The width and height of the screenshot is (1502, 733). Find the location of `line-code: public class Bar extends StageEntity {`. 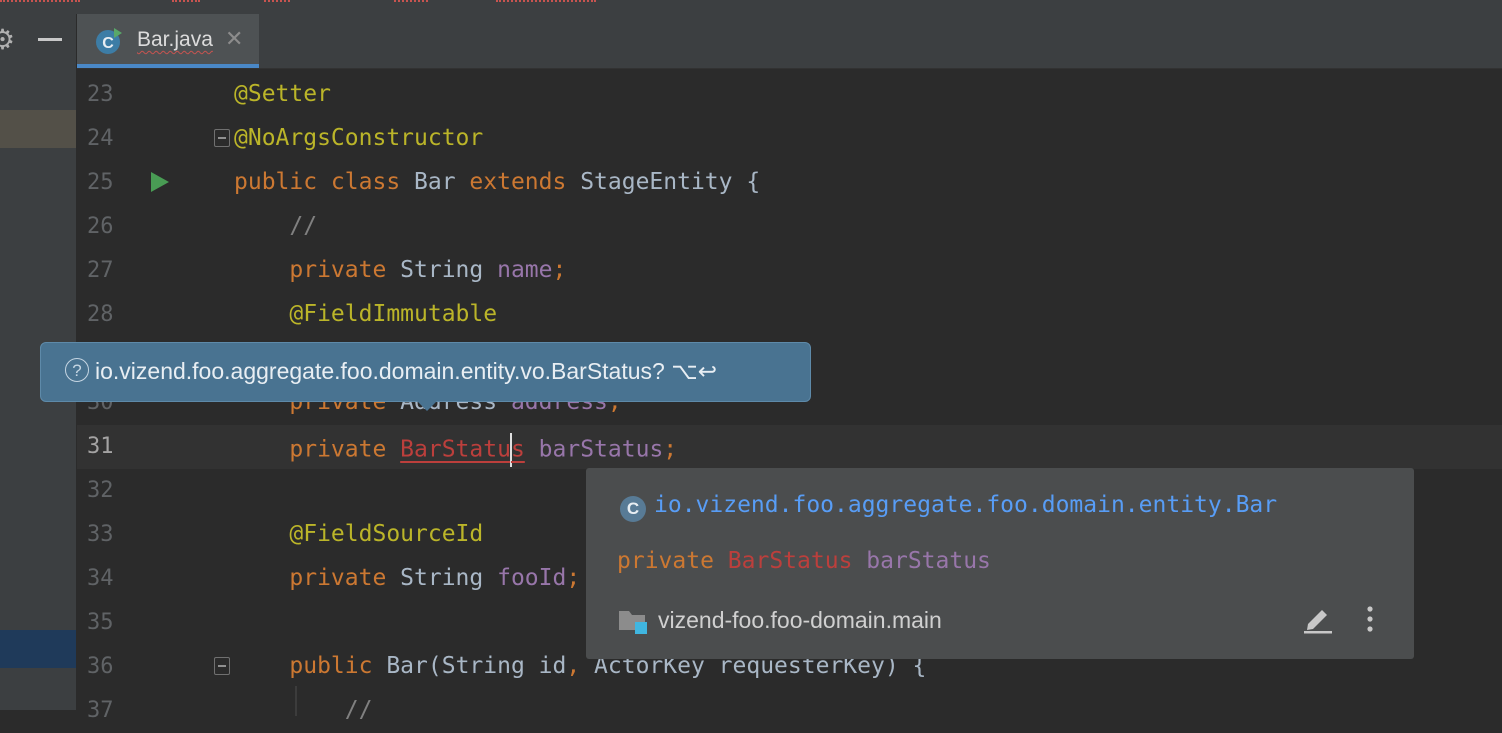

line-code: public class Bar extends StageEntity { is located at coordinates (497, 182).